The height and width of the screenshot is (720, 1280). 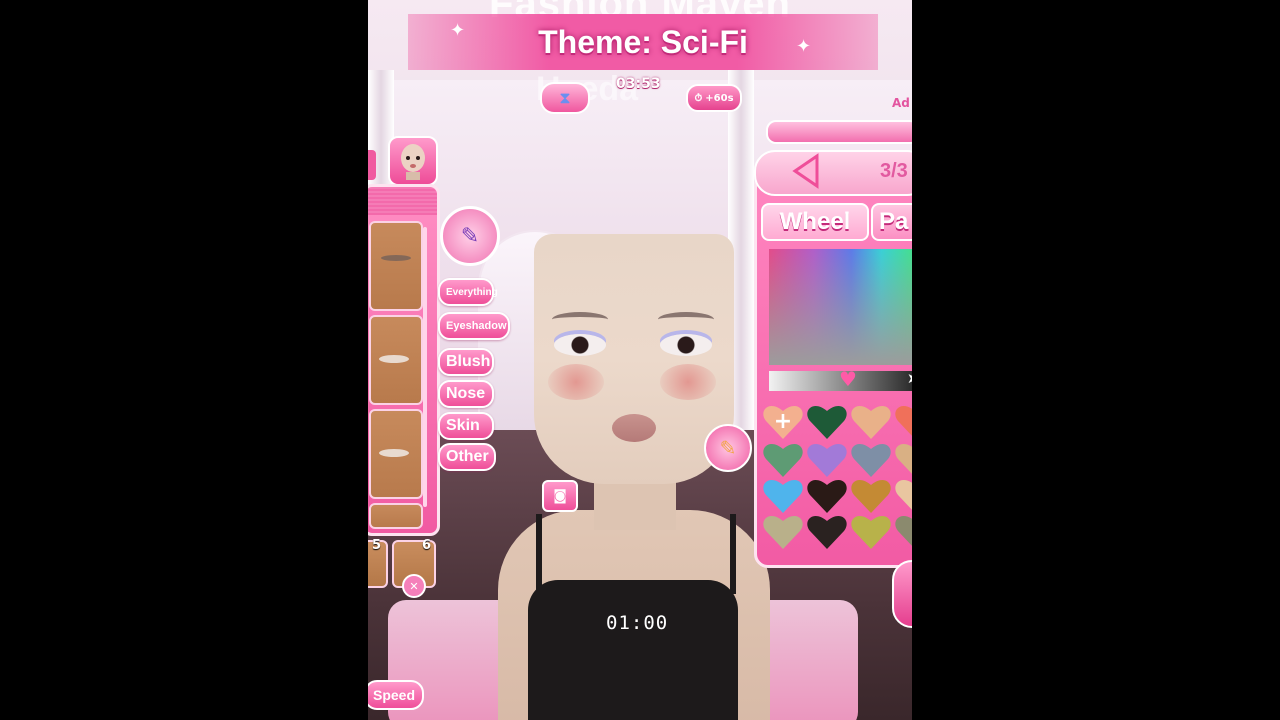 I want to click on right-eyebrow, so click(x=686, y=319).